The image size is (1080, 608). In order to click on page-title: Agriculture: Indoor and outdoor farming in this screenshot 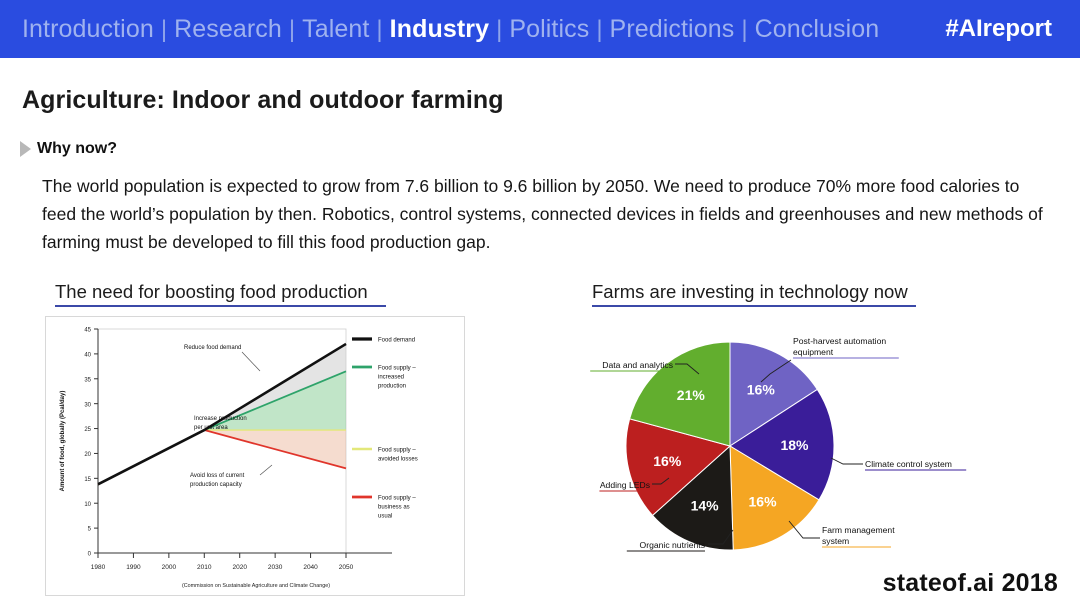, I will do `click(263, 100)`.